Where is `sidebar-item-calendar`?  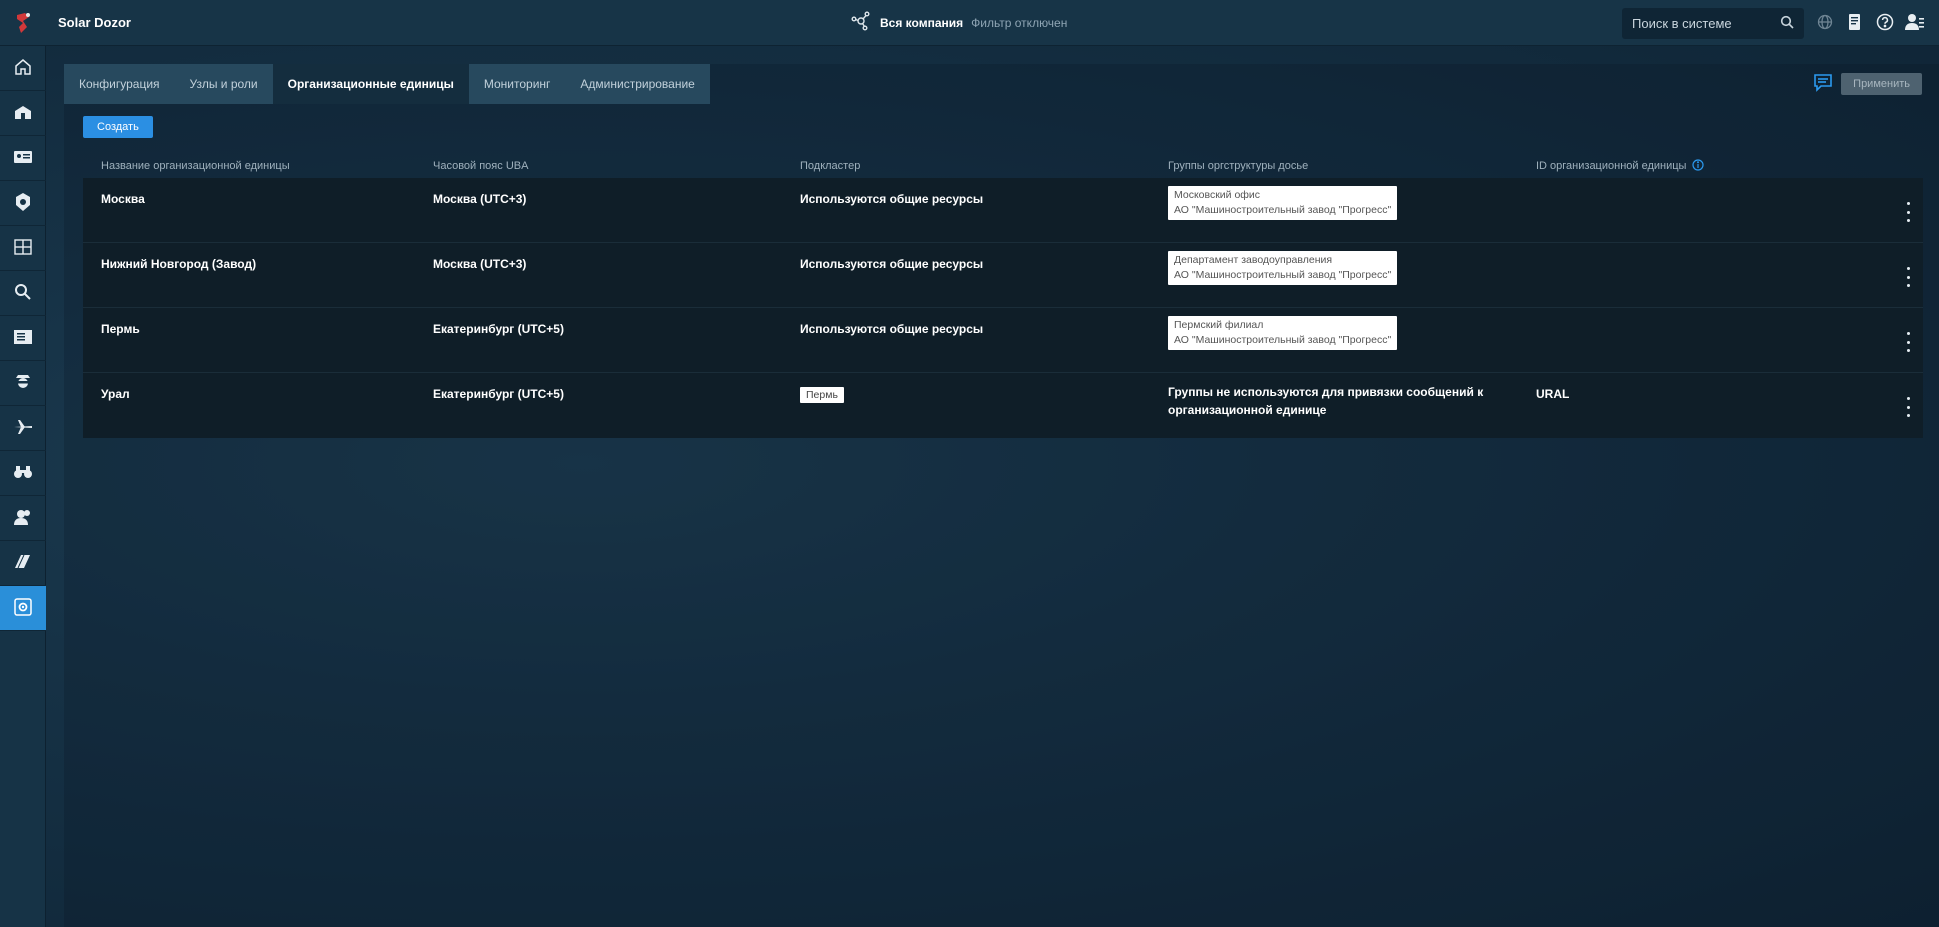 sidebar-item-calendar is located at coordinates (23, 248).